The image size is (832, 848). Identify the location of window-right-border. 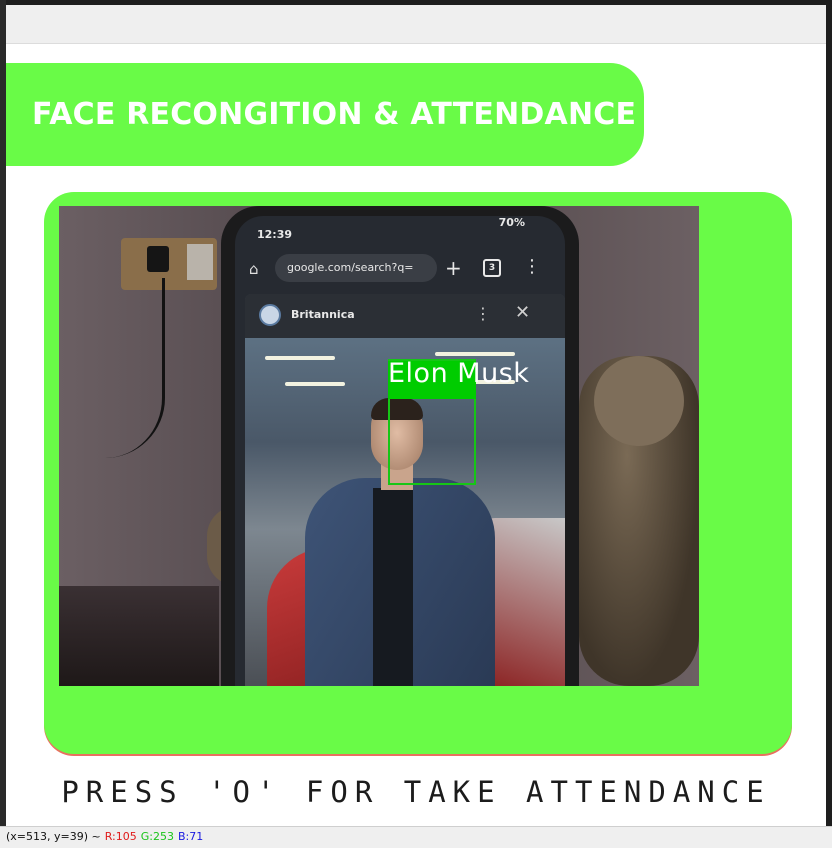
(829, 423).